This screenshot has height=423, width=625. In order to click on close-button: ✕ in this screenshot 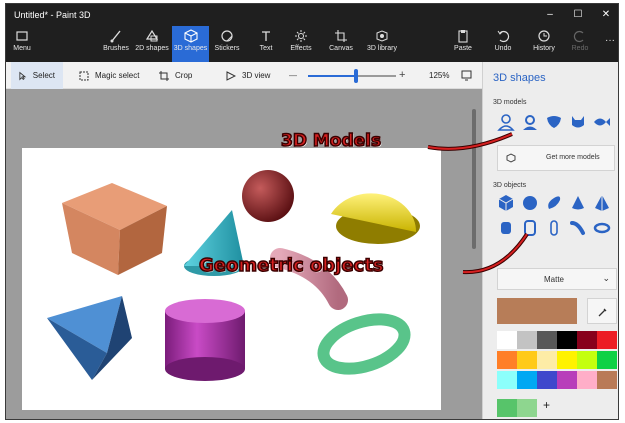, I will do `click(605, 15)`.